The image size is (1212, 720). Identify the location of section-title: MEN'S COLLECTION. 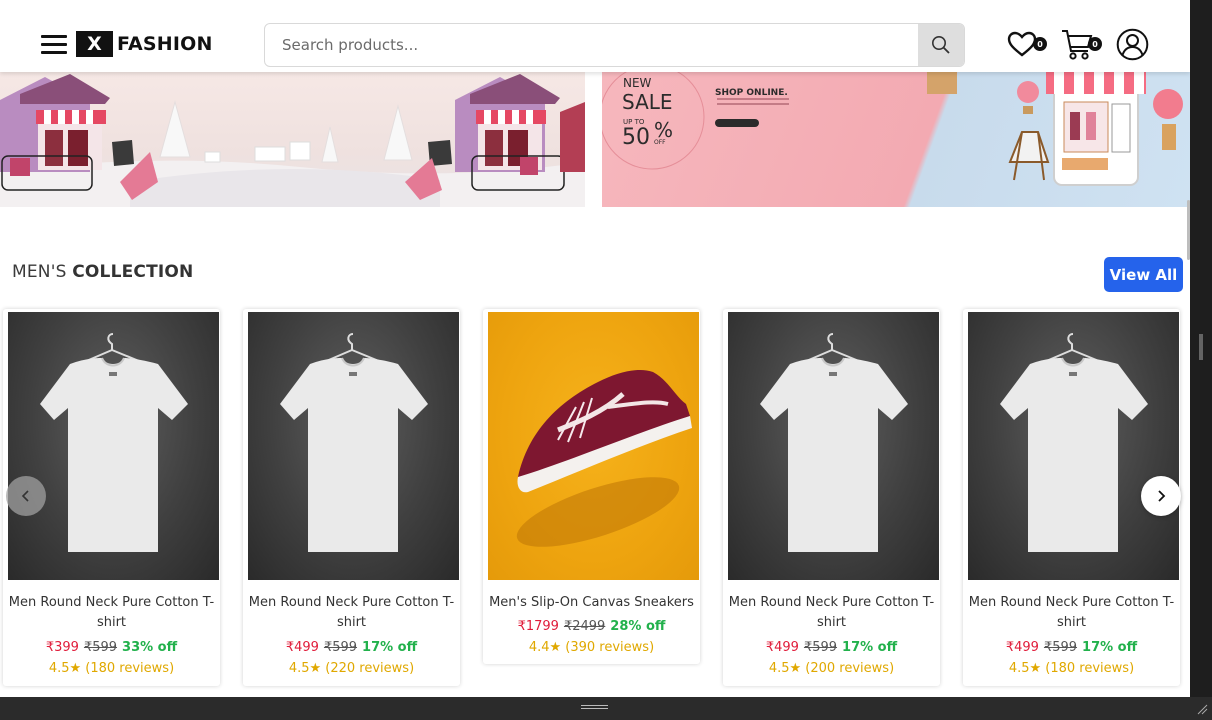
(103, 272).